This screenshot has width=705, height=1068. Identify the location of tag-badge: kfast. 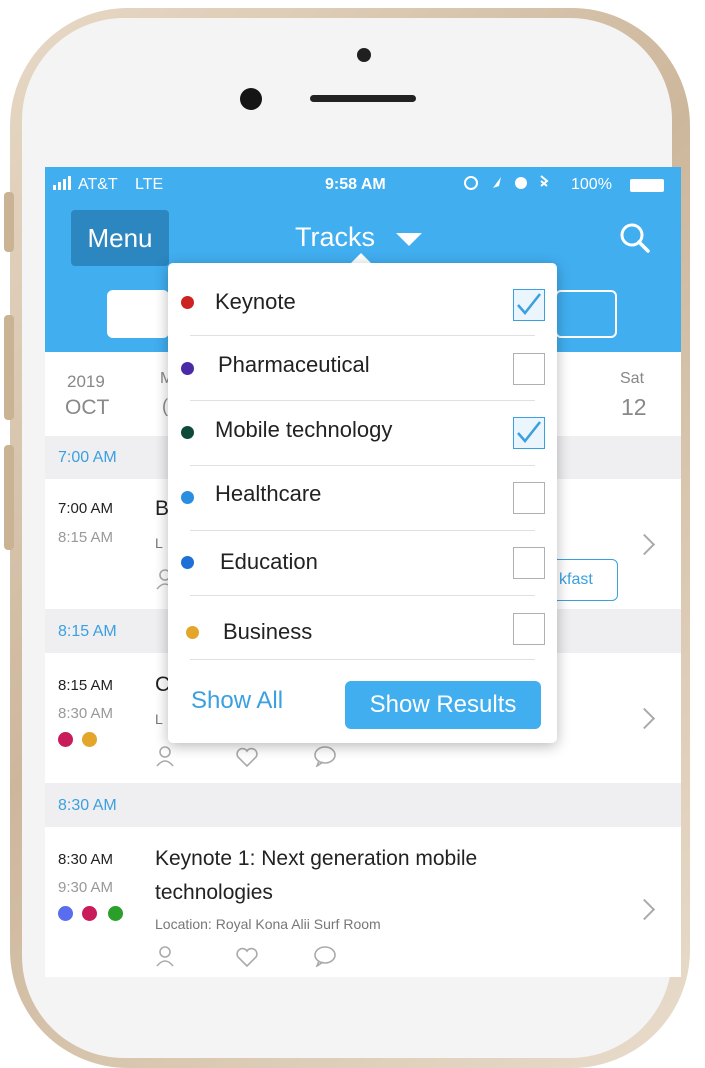
(584, 580).